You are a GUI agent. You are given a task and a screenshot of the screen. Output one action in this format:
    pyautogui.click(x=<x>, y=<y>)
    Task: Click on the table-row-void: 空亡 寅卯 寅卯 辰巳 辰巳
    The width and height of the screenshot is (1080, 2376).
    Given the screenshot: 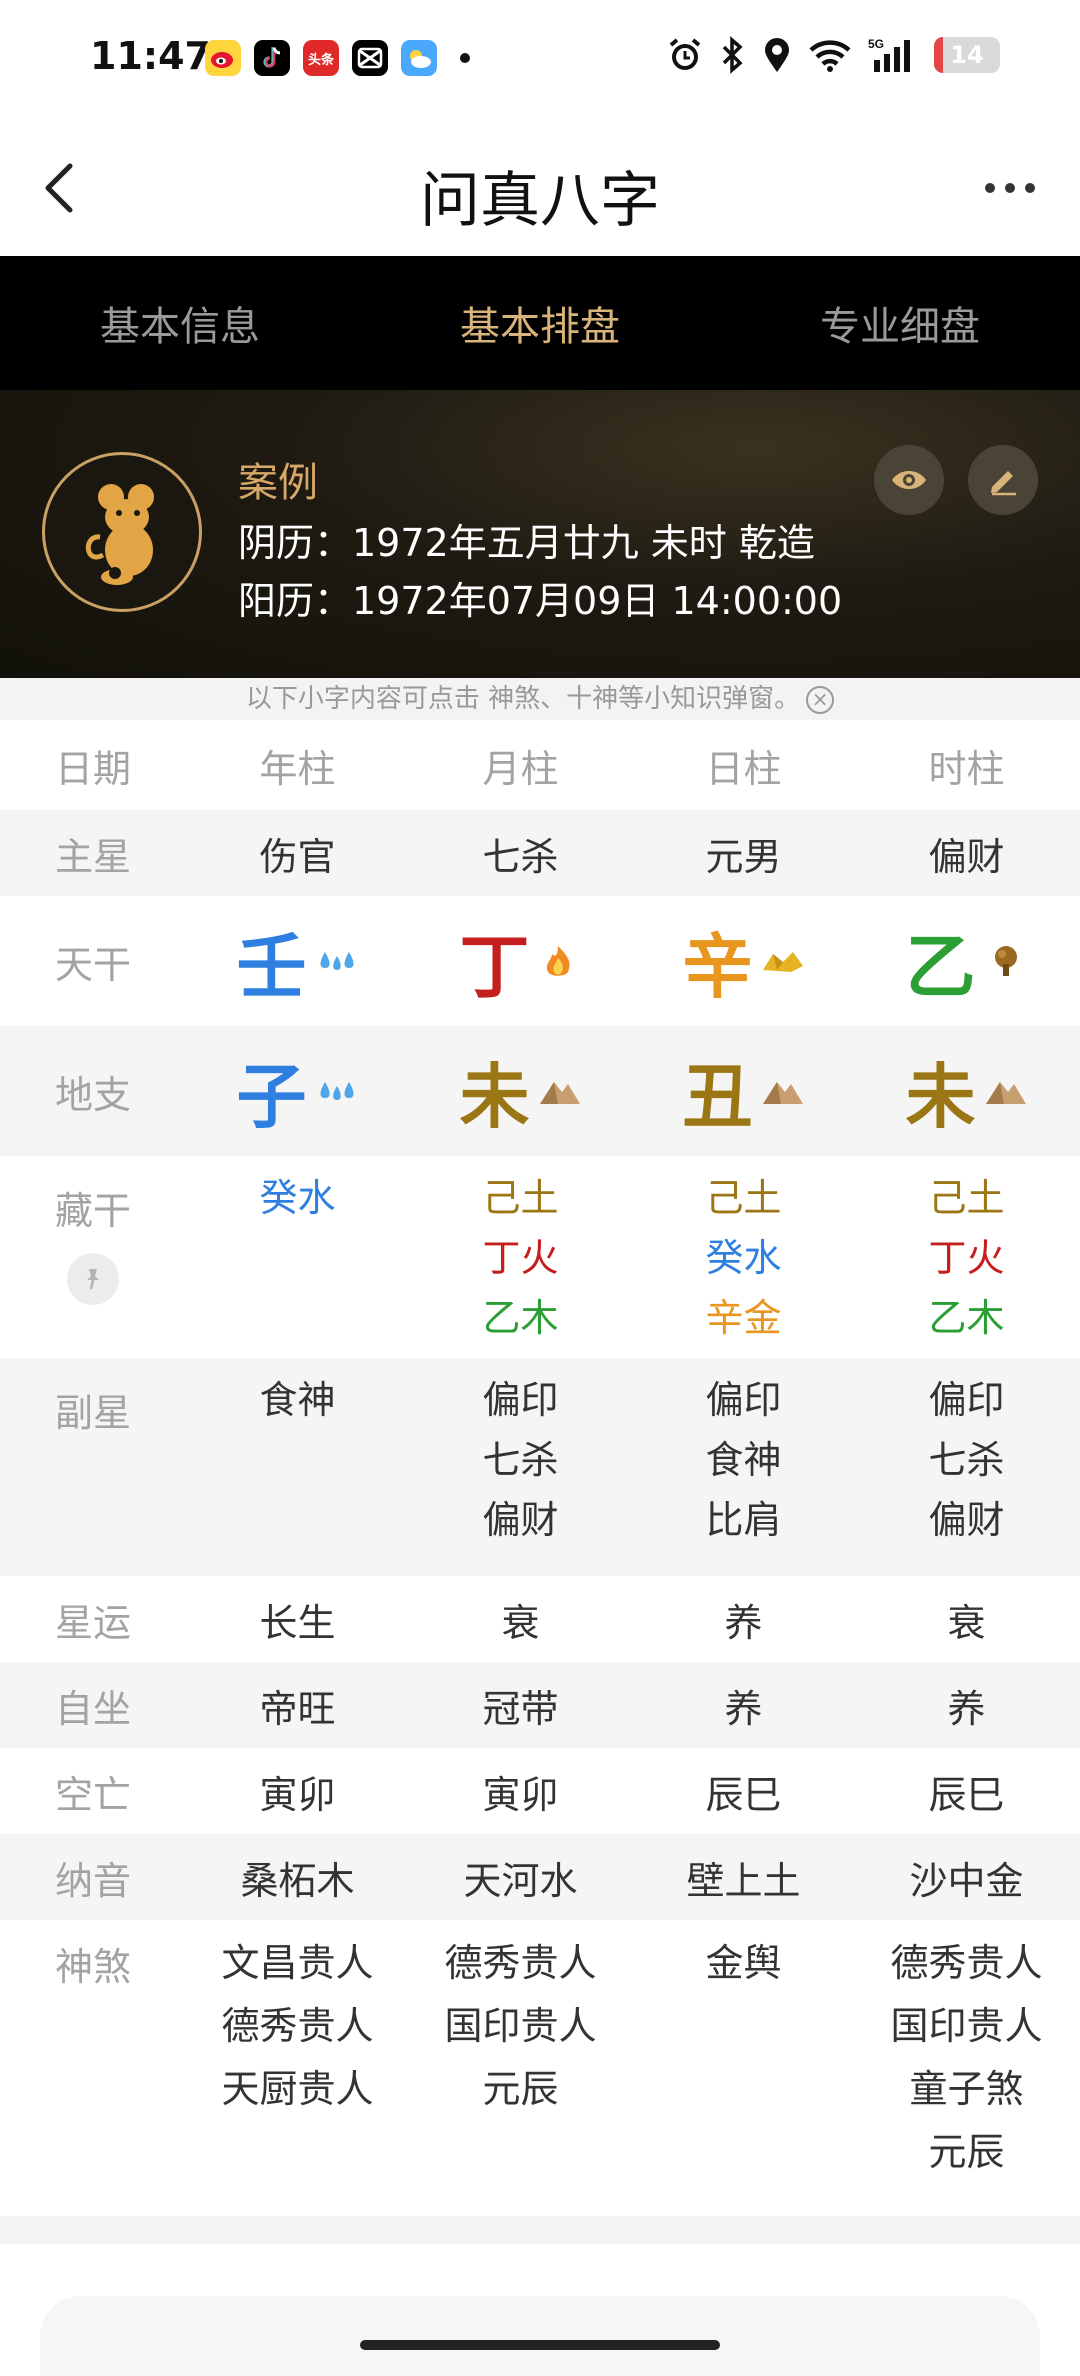 What is the action you would take?
    pyautogui.click(x=540, y=1791)
    